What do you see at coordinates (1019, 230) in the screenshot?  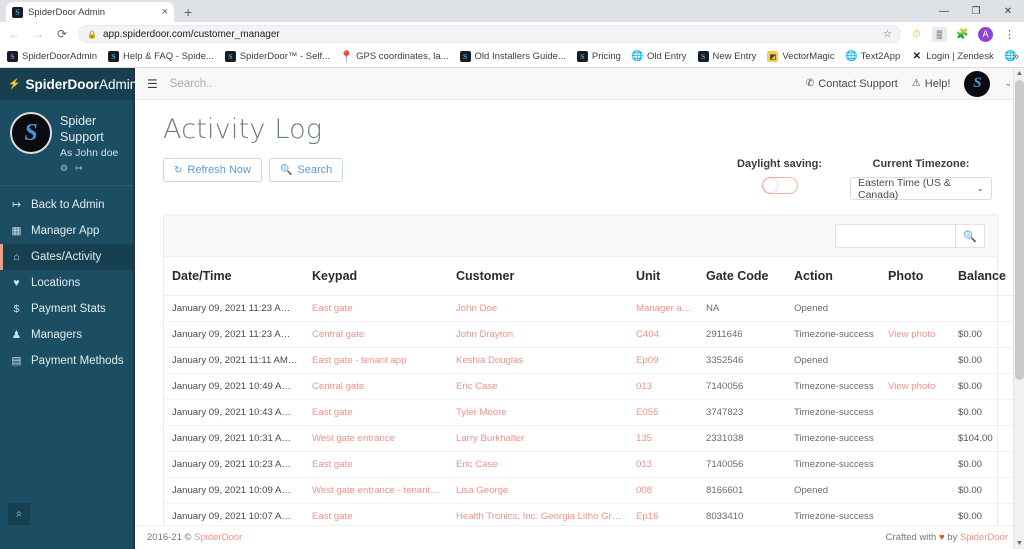 I see `scrollbar-thumb` at bounding box center [1019, 230].